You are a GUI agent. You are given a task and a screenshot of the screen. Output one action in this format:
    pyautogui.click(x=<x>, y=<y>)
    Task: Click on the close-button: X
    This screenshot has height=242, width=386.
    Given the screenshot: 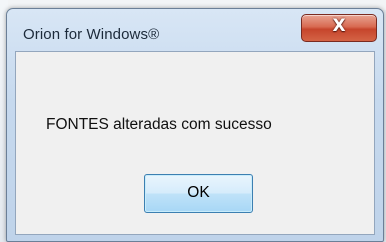 What is the action you would take?
    pyautogui.click(x=339, y=28)
    